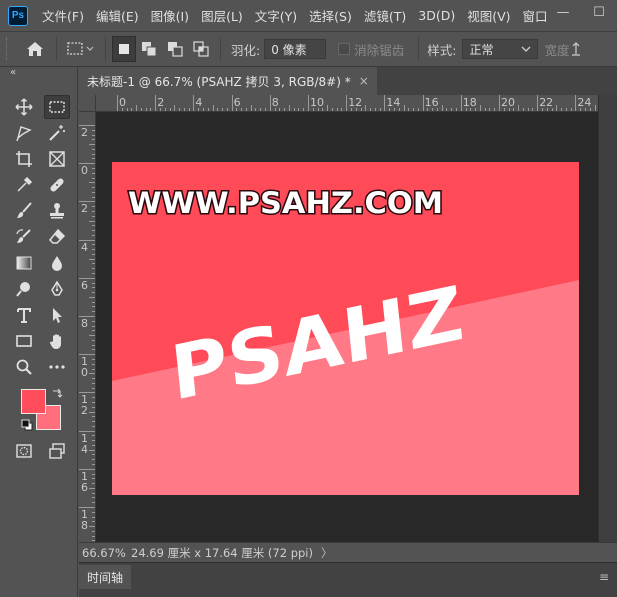 The height and width of the screenshot is (597, 617). Describe the element at coordinates (599, 12) in the screenshot. I see `maximize-button: ☐` at that location.